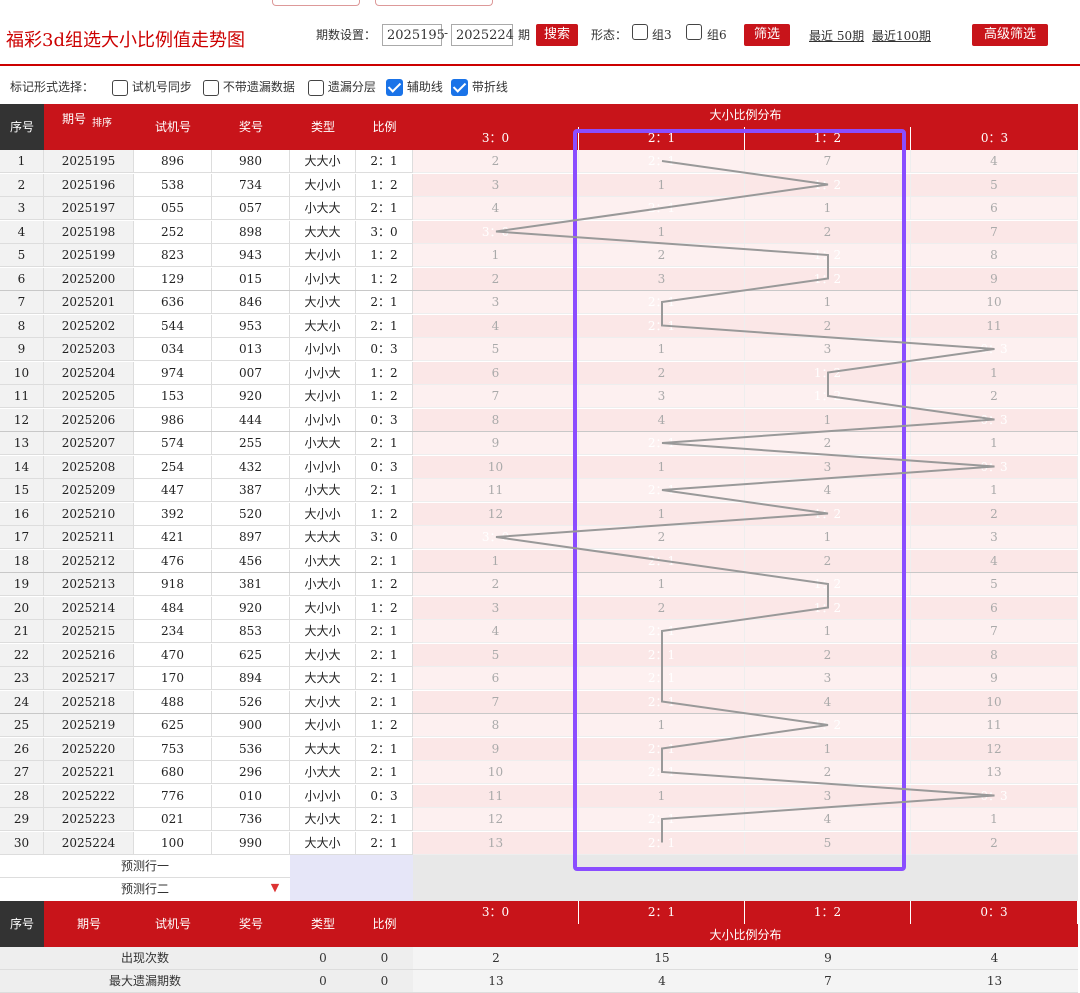 The height and width of the screenshot is (993, 1080). Describe the element at coordinates (323, 924) in the screenshot. I see `footer-type-header: 类型` at that location.